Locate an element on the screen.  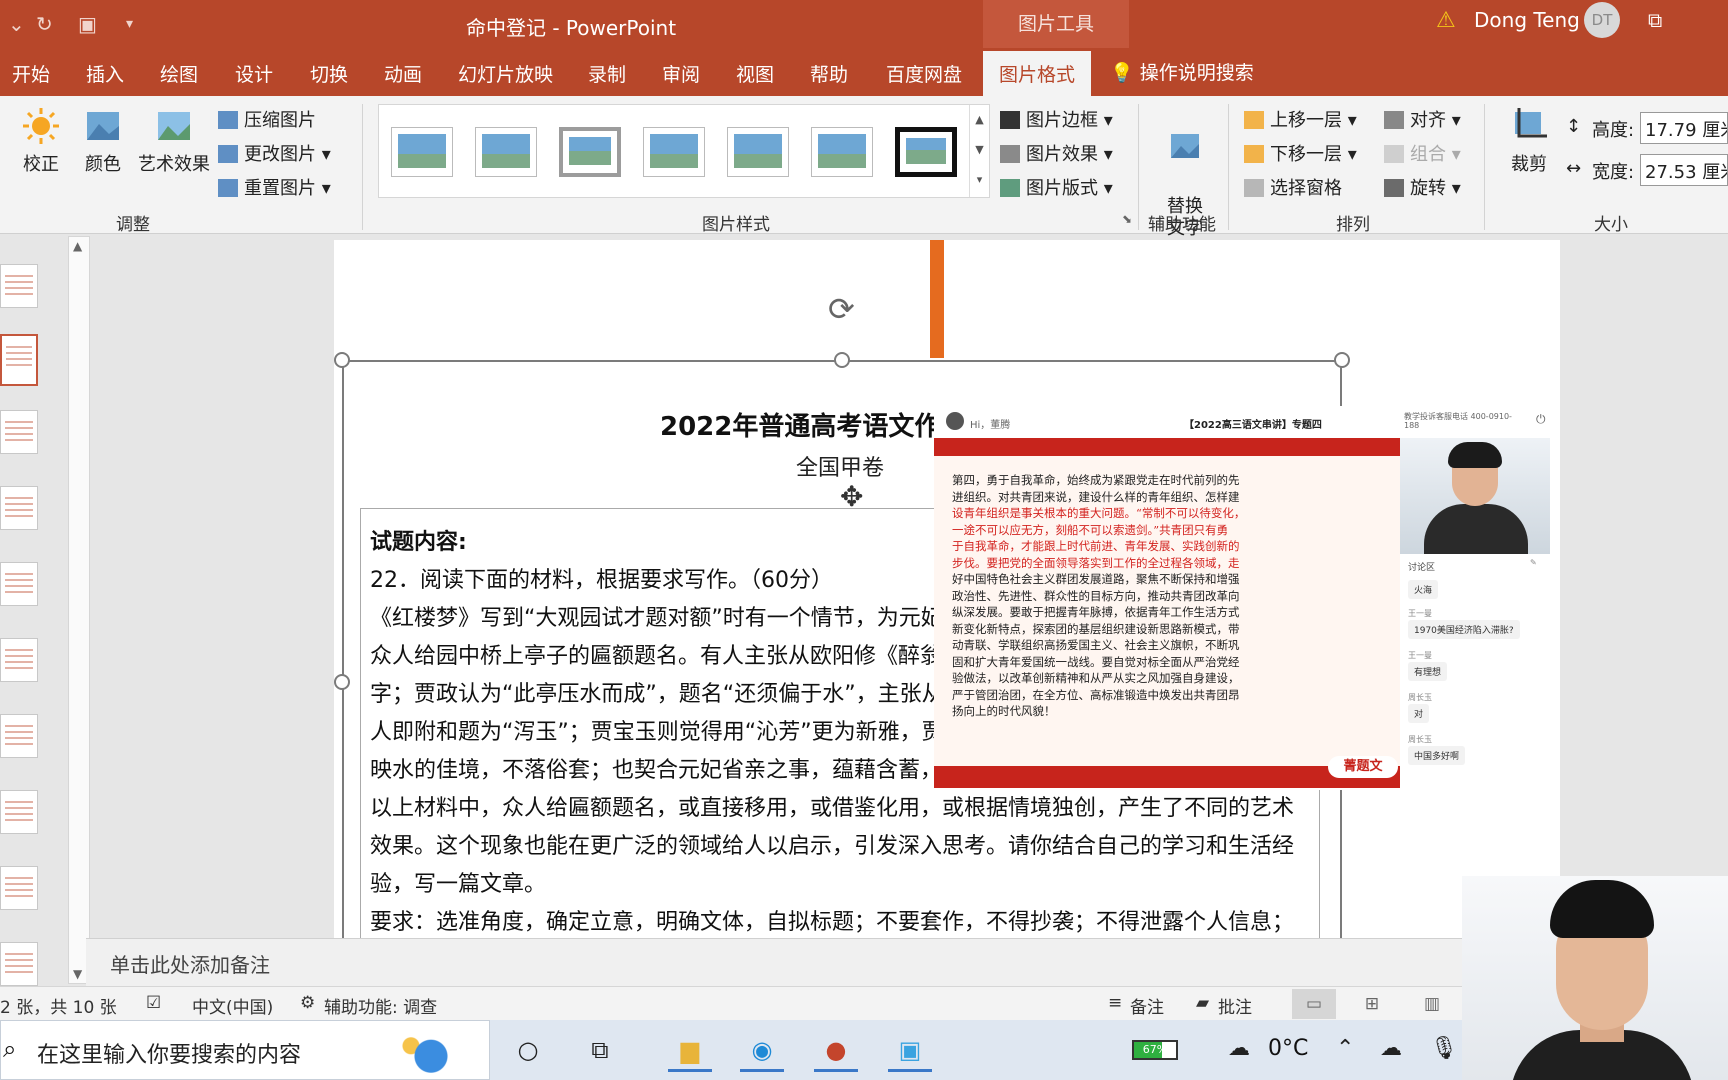
customize-quick-access-icon: ▾ is located at coordinates (129, 24).